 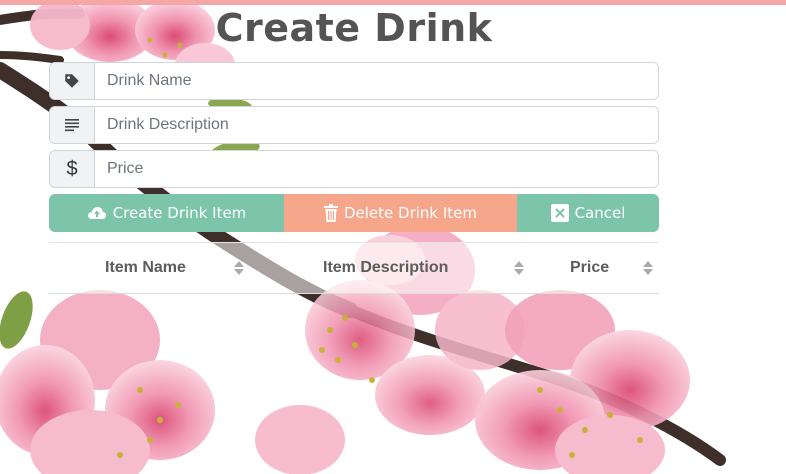 I want to click on column-header-price: Price, so click(x=589, y=268).